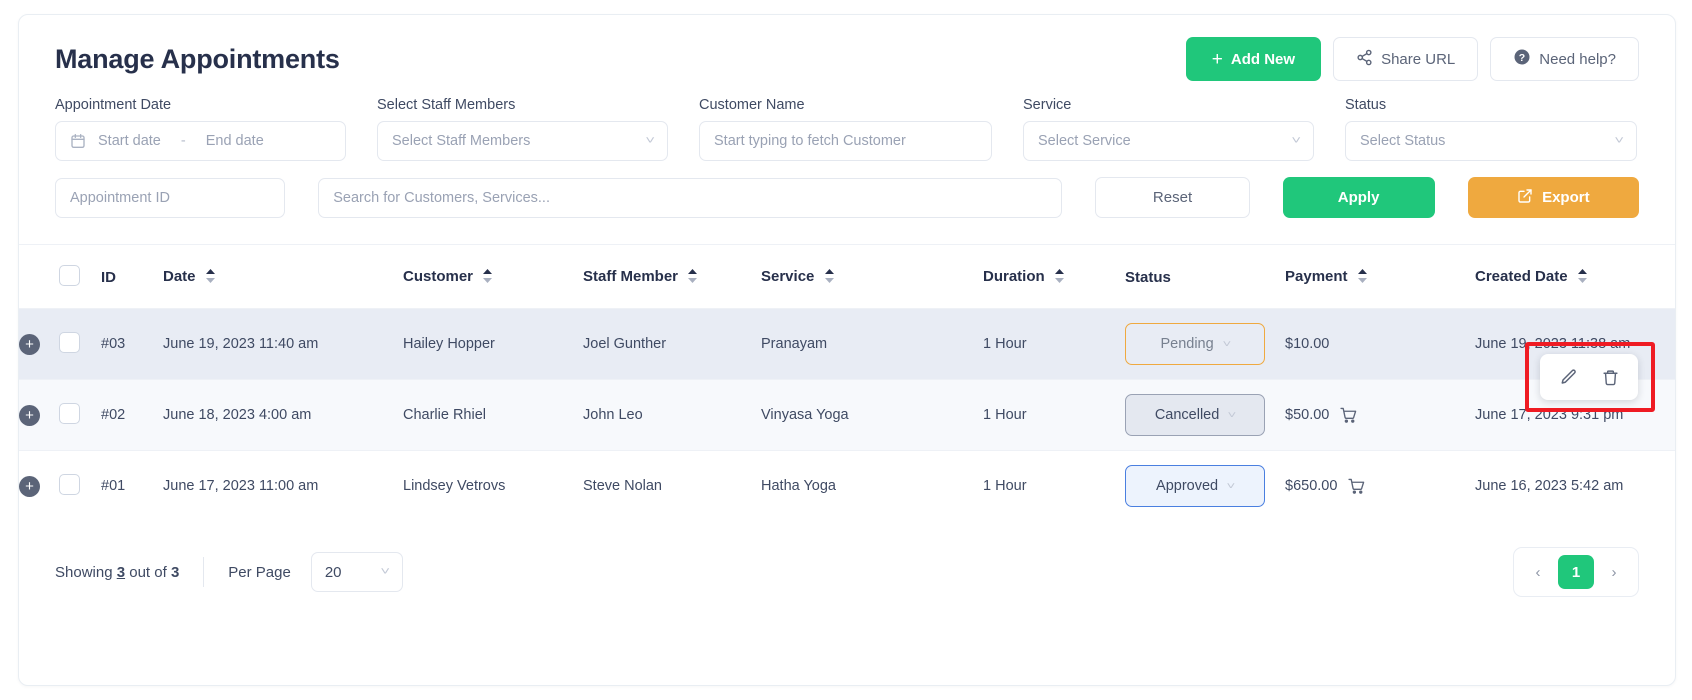 The width and height of the screenshot is (1692, 700). Describe the element at coordinates (1521, 277) in the screenshot. I see `column-label: Created Date` at that location.